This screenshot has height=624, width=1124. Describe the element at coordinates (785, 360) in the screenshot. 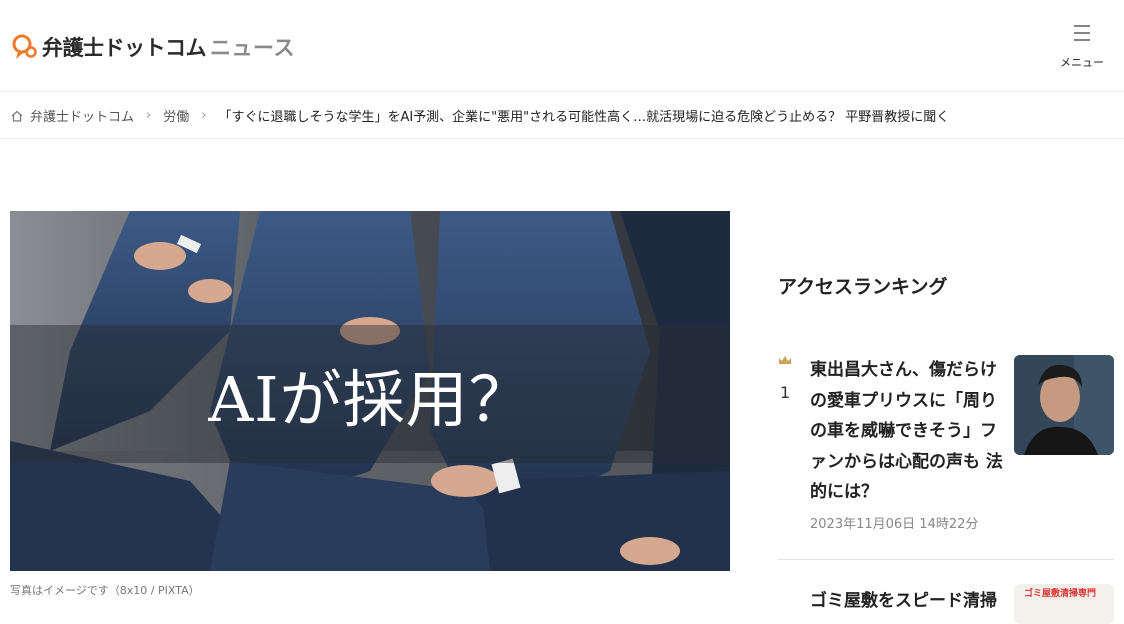

I see `crown-icon` at that location.